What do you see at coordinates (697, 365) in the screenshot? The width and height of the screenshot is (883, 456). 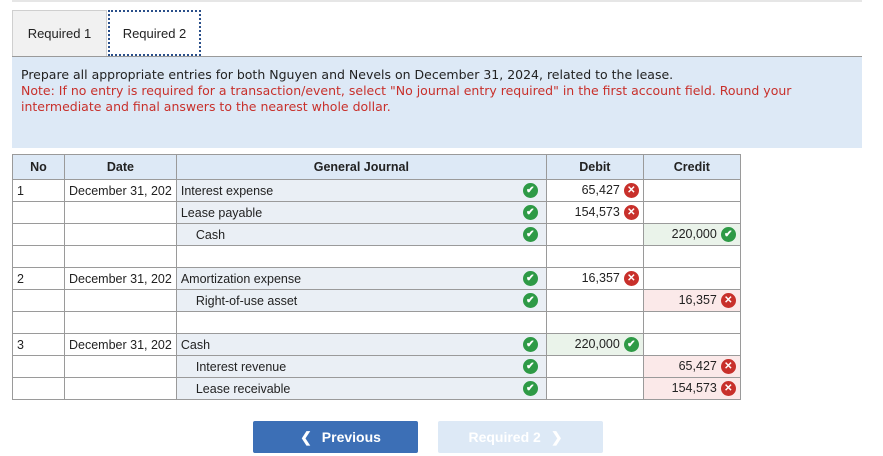 I see `credit-value: 65,427` at bounding box center [697, 365].